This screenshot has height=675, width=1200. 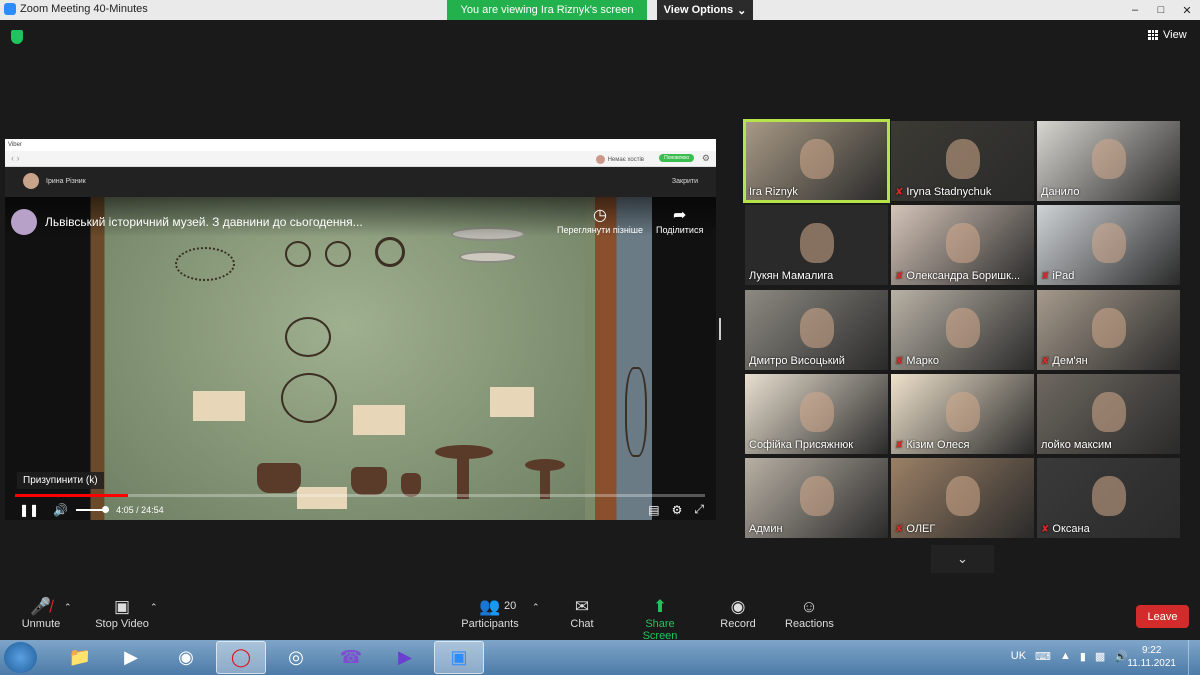 What do you see at coordinates (1167, 35) in the screenshot?
I see `view-button: View` at bounding box center [1167, 35].